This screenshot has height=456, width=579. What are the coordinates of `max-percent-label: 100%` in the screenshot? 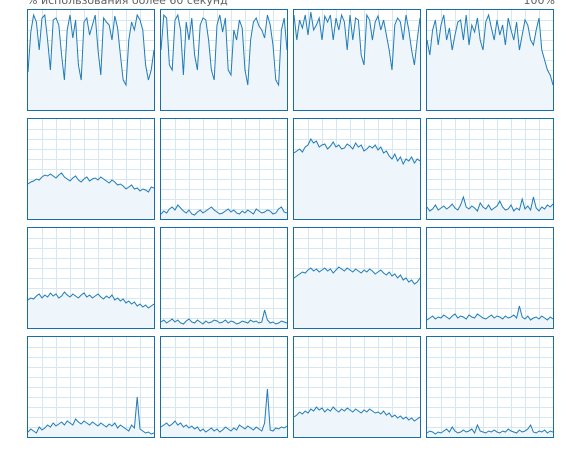 It's located at (539, 3).